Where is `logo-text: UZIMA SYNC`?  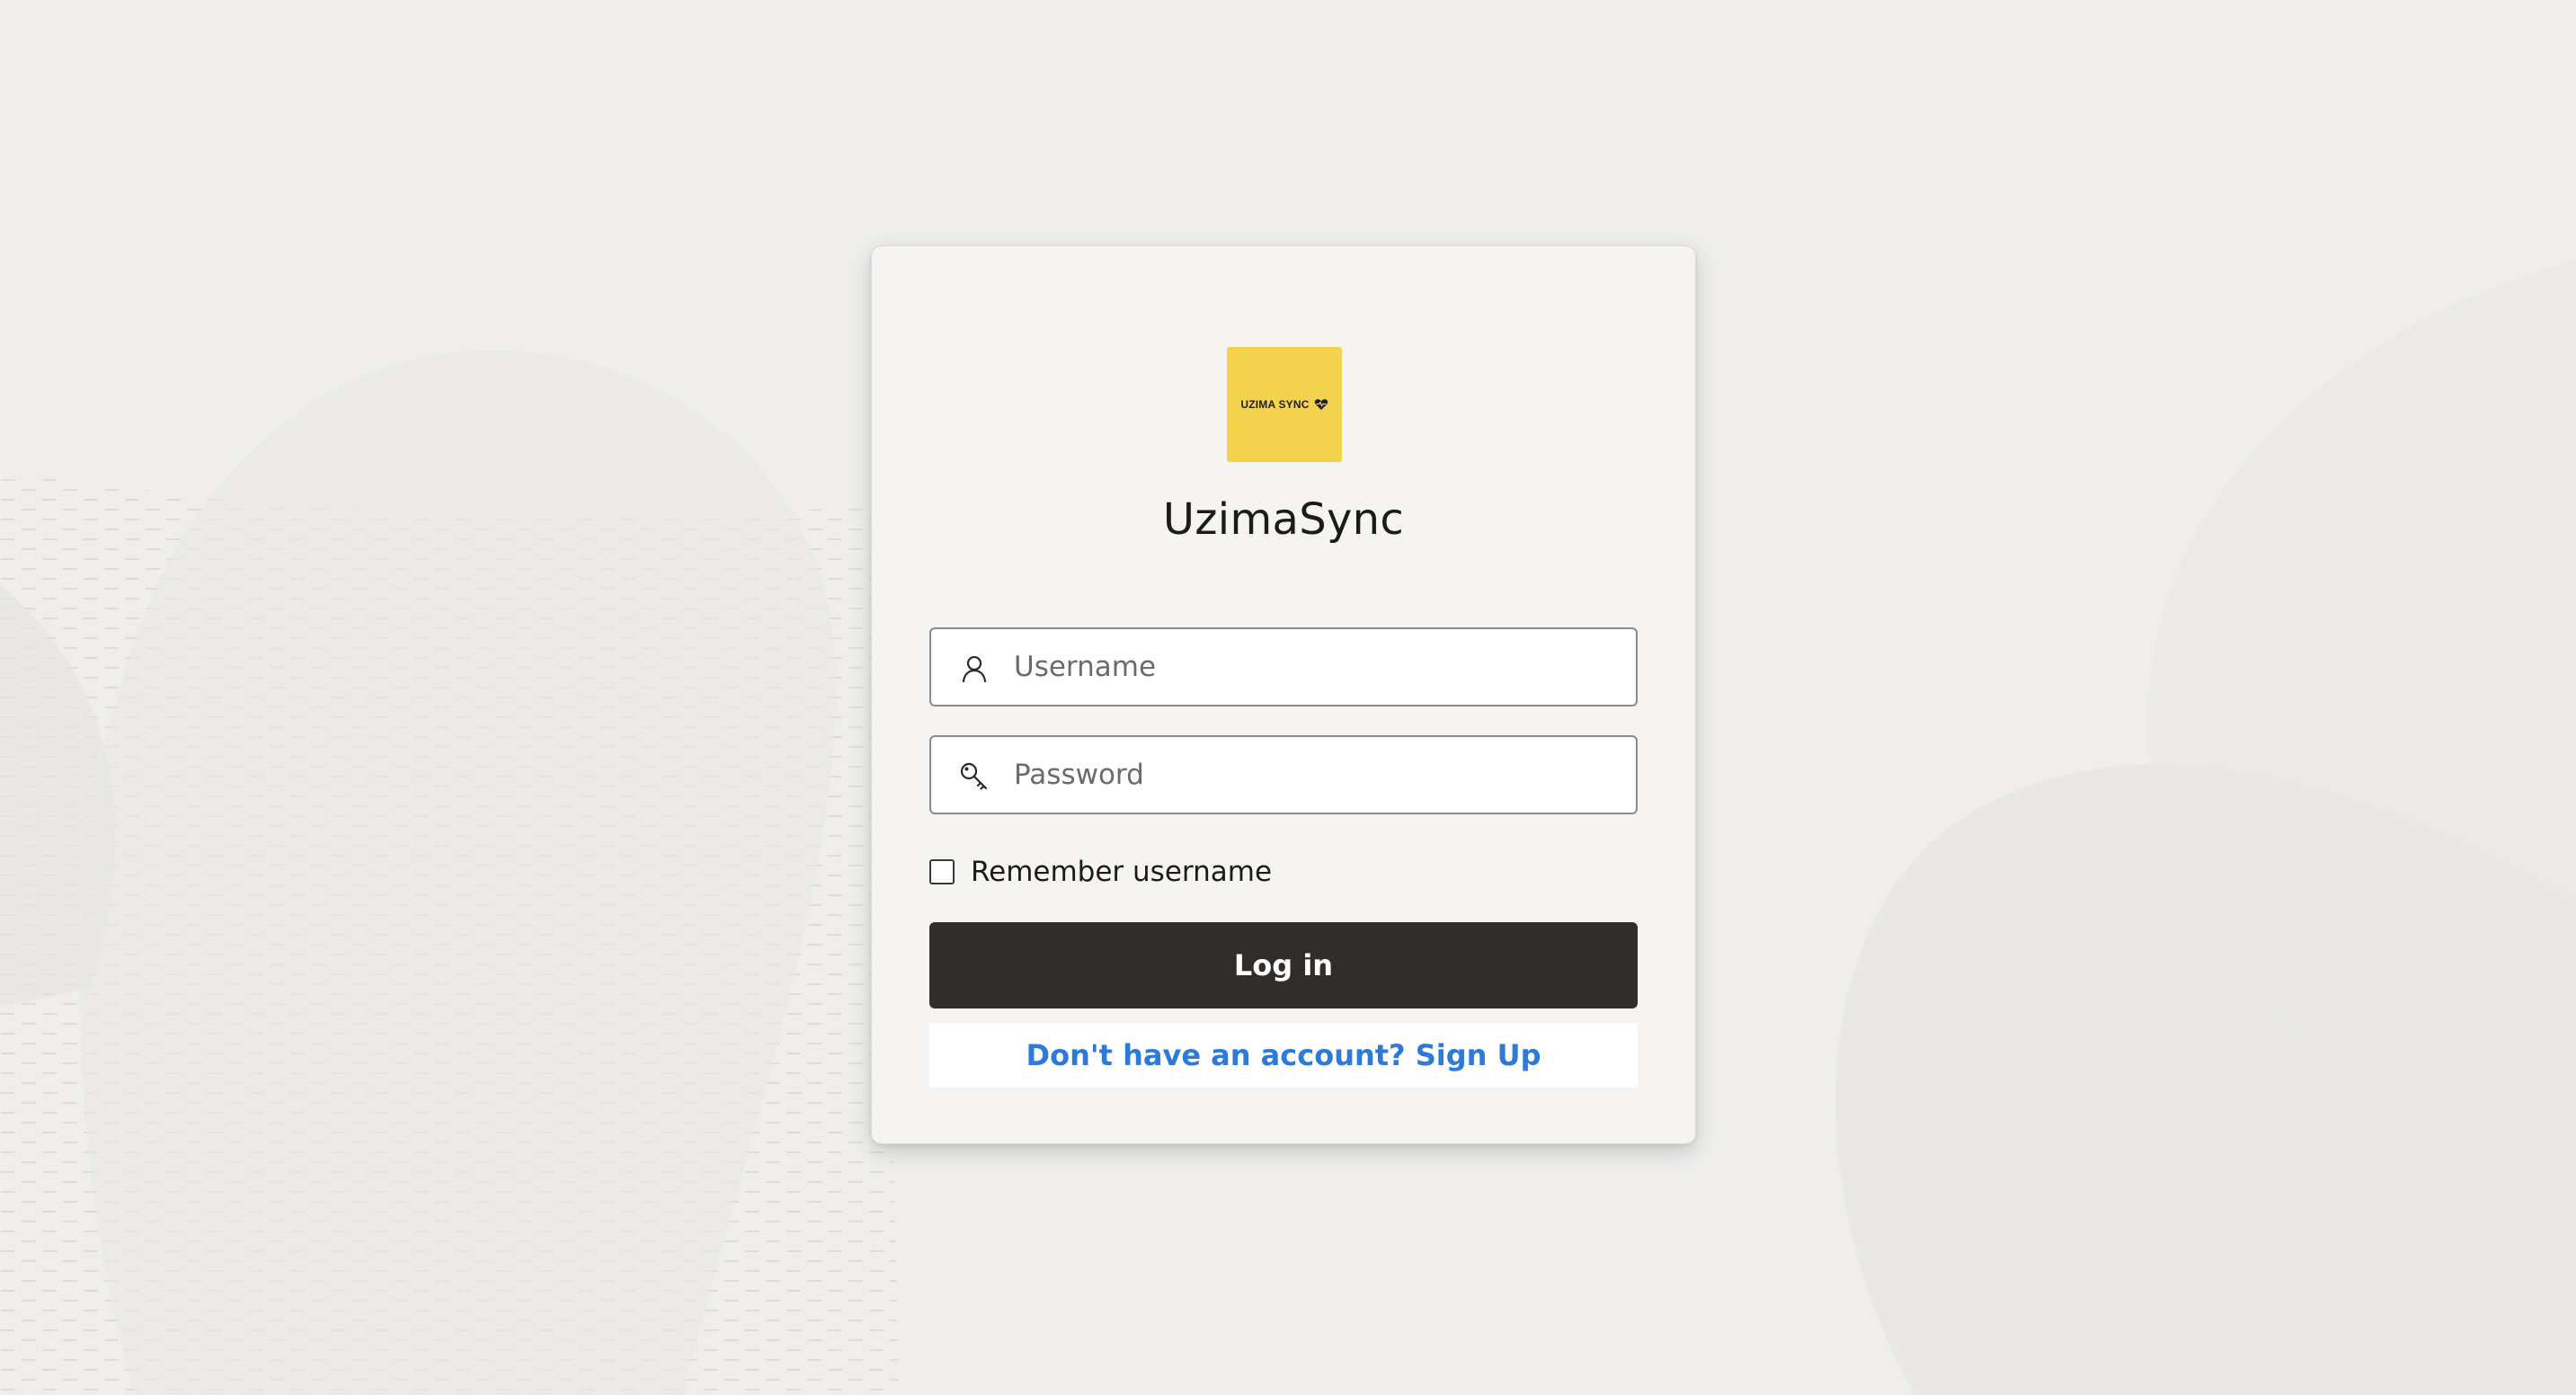
logo-text: UZIMA SYNC is located at coordinates (1275, 404).